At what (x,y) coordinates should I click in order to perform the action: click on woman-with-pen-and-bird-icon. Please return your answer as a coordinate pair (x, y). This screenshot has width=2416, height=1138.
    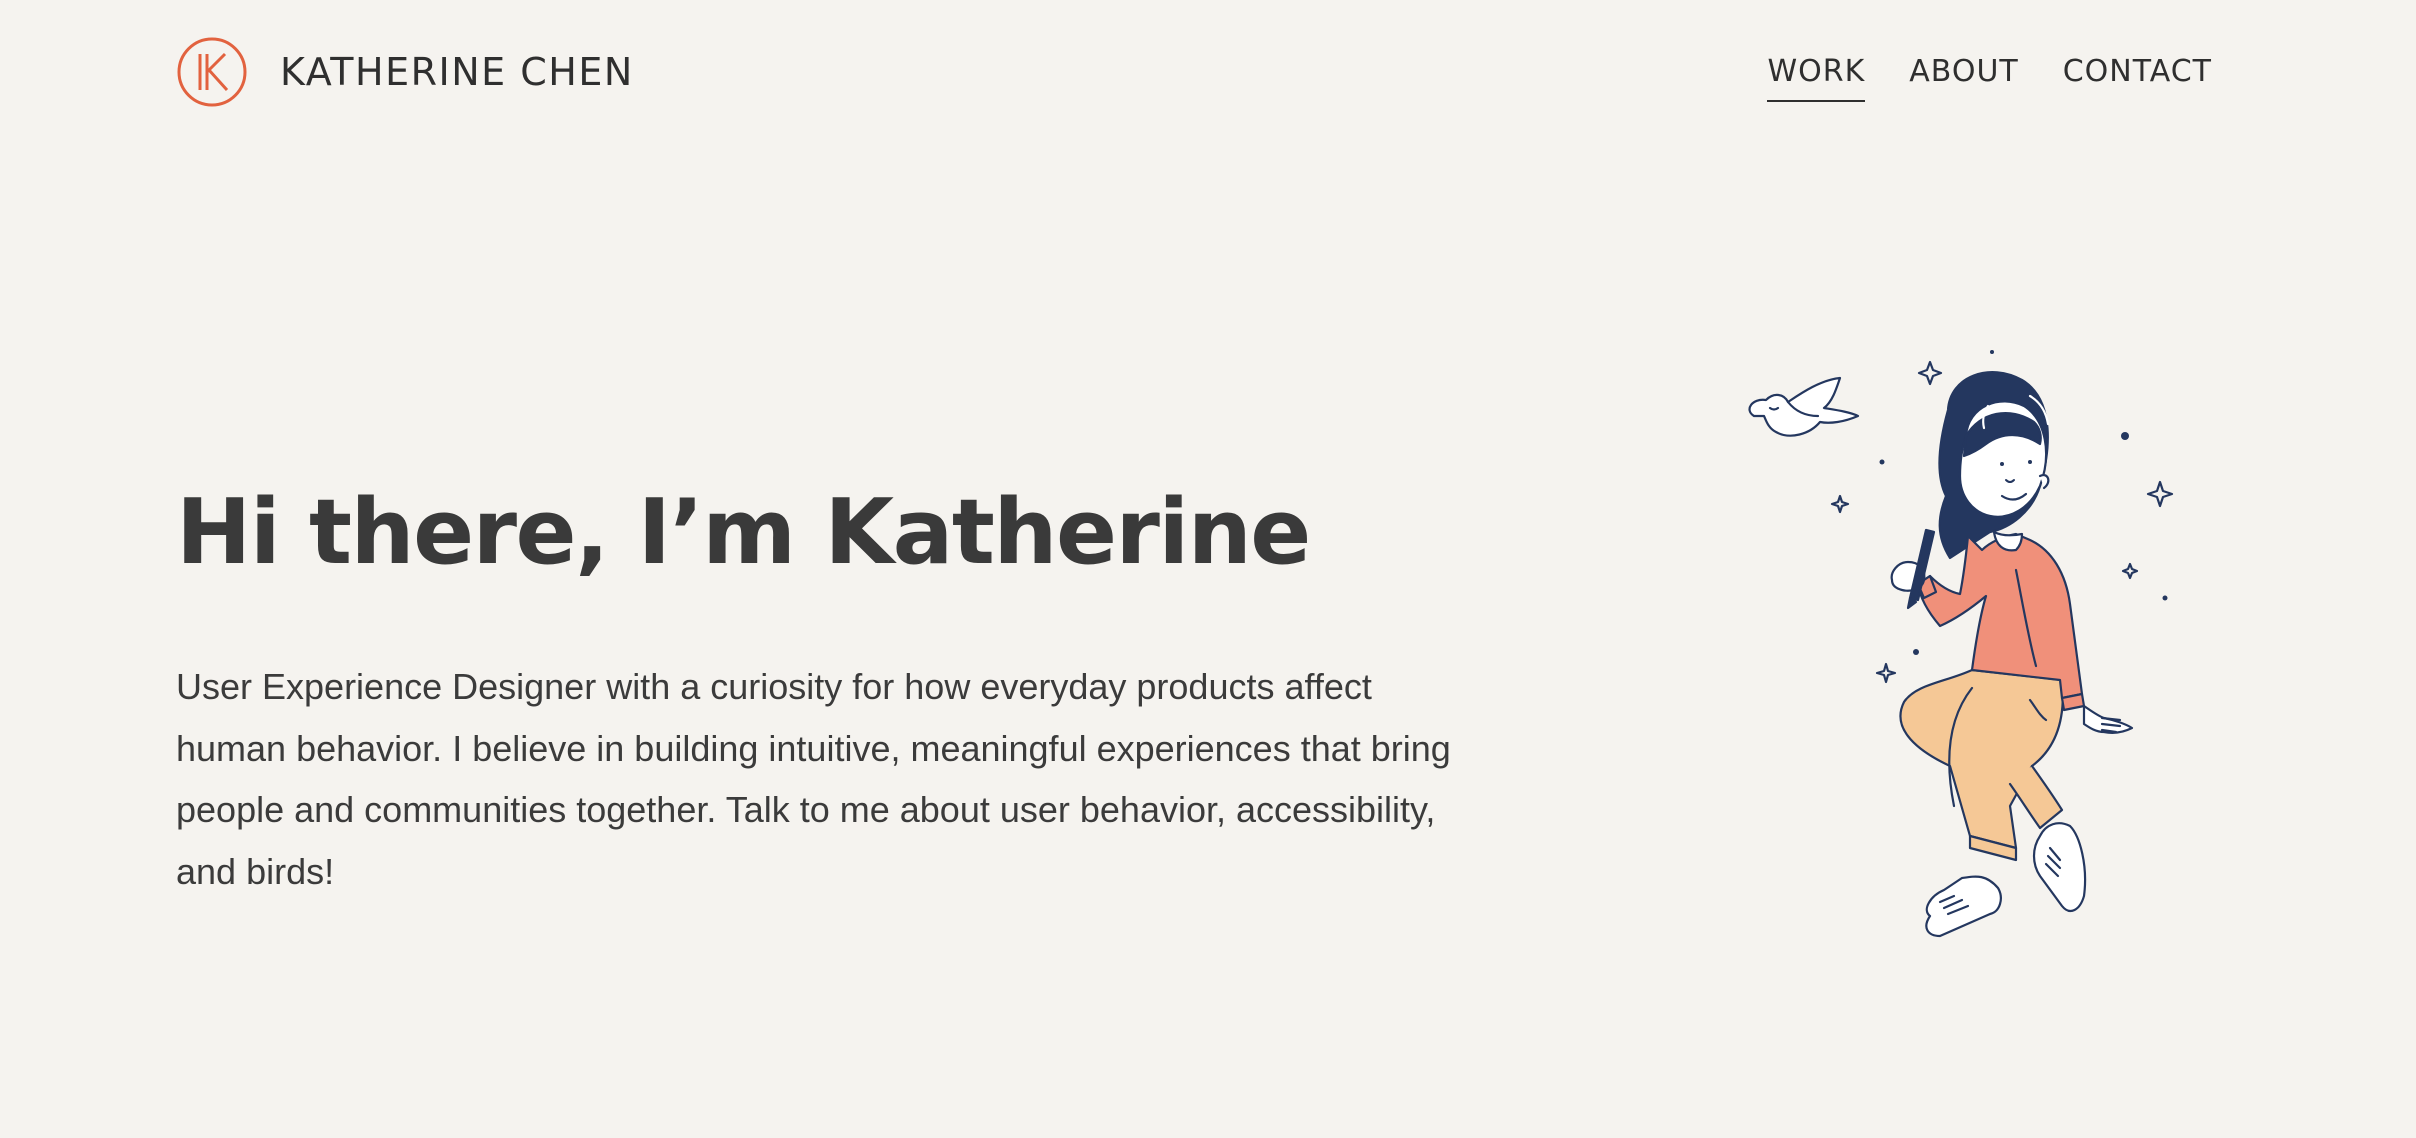
    Looking at the image, I should click on (1961, 644).